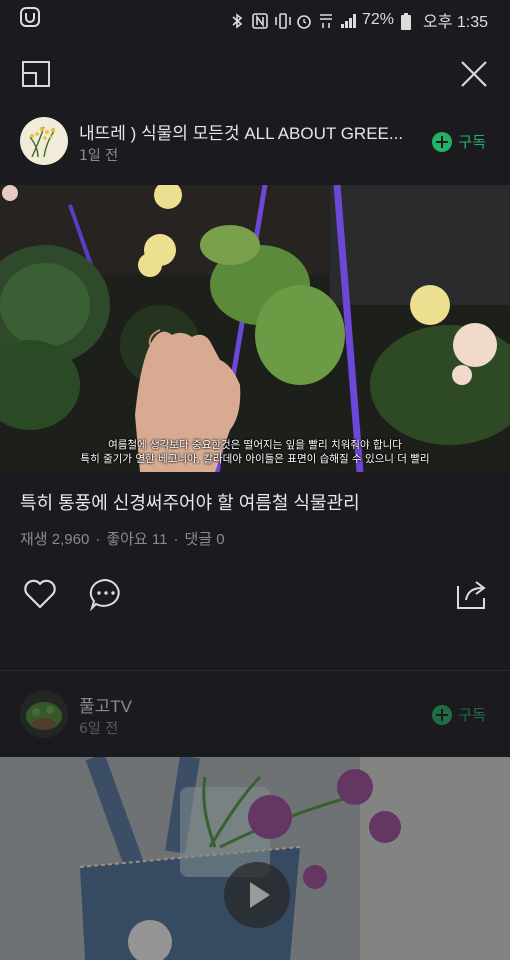 The height and width of the screenshot is (960, 510). What do you see at coordinates (255, 720) in the screenshot?
I see `channel-header: 풀고TV 6일 전 구독` at bounding box center [255, 720].